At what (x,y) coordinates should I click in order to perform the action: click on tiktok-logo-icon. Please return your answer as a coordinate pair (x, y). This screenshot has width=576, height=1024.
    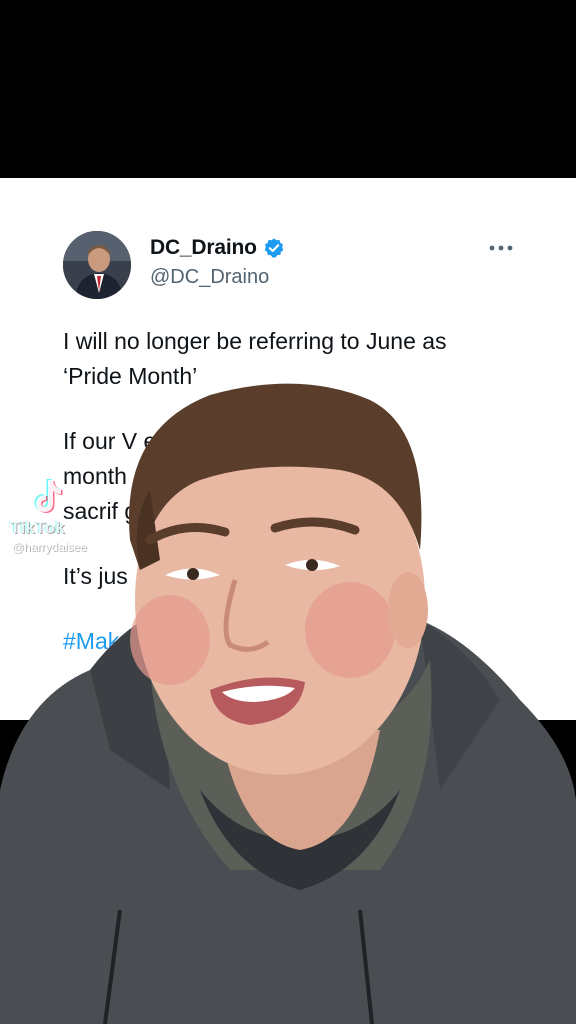
    Looking at the image, I should click on (48, 496).